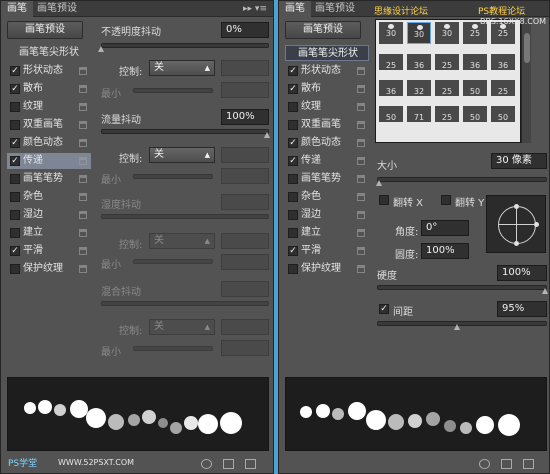  Describe the element at coordinates (15, 197) in the screenshot. I see `checkbox-noise` at that location.